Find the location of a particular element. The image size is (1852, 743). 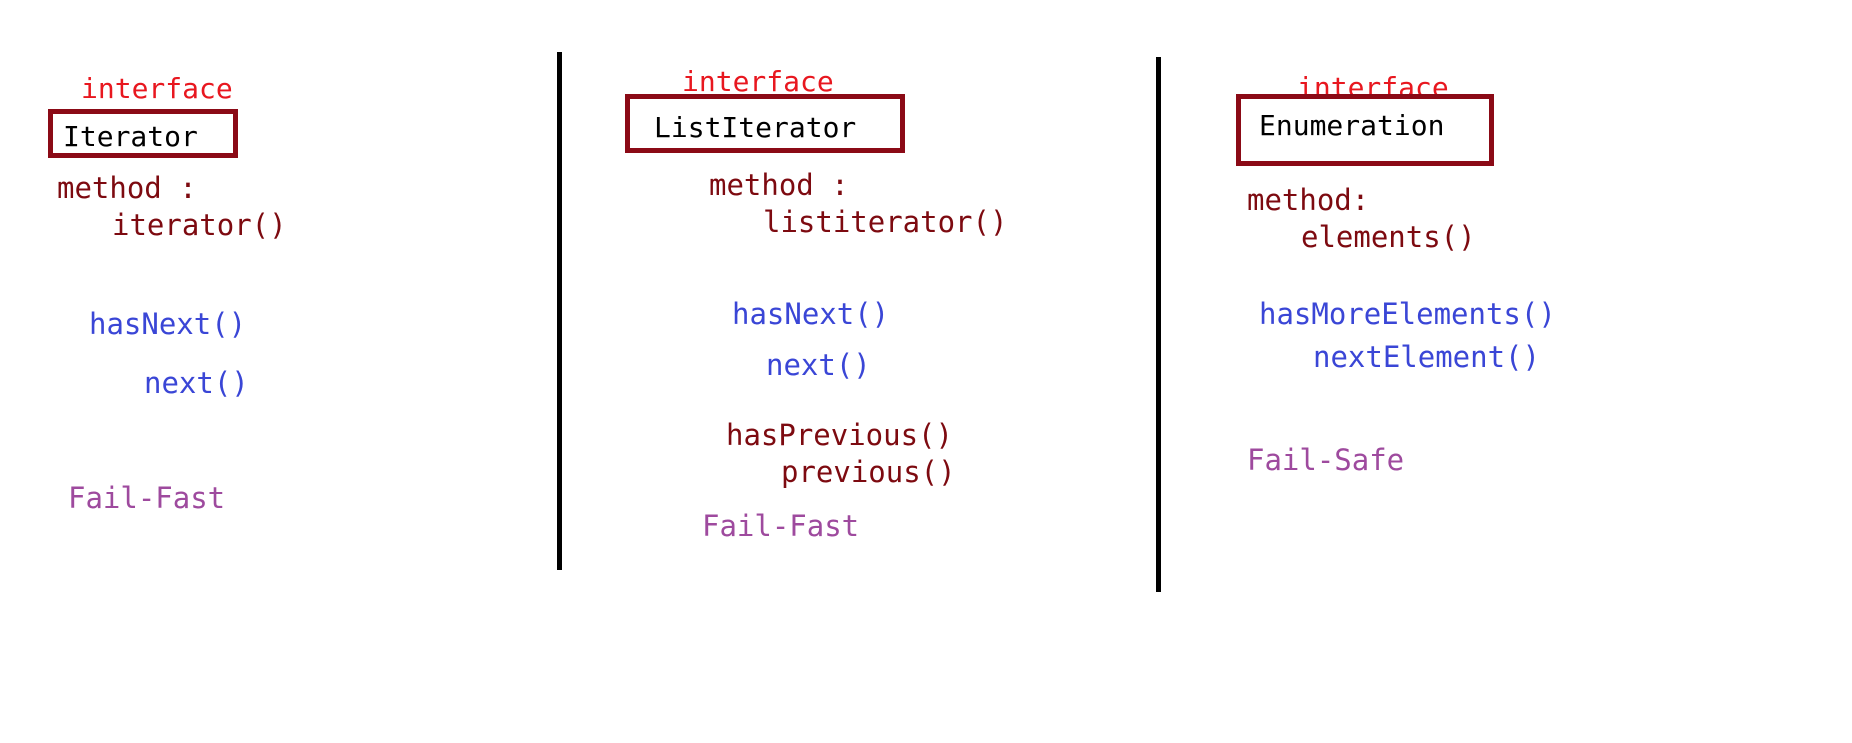

interface-name-box: Enumeration is located at coordinates (1365, 130).